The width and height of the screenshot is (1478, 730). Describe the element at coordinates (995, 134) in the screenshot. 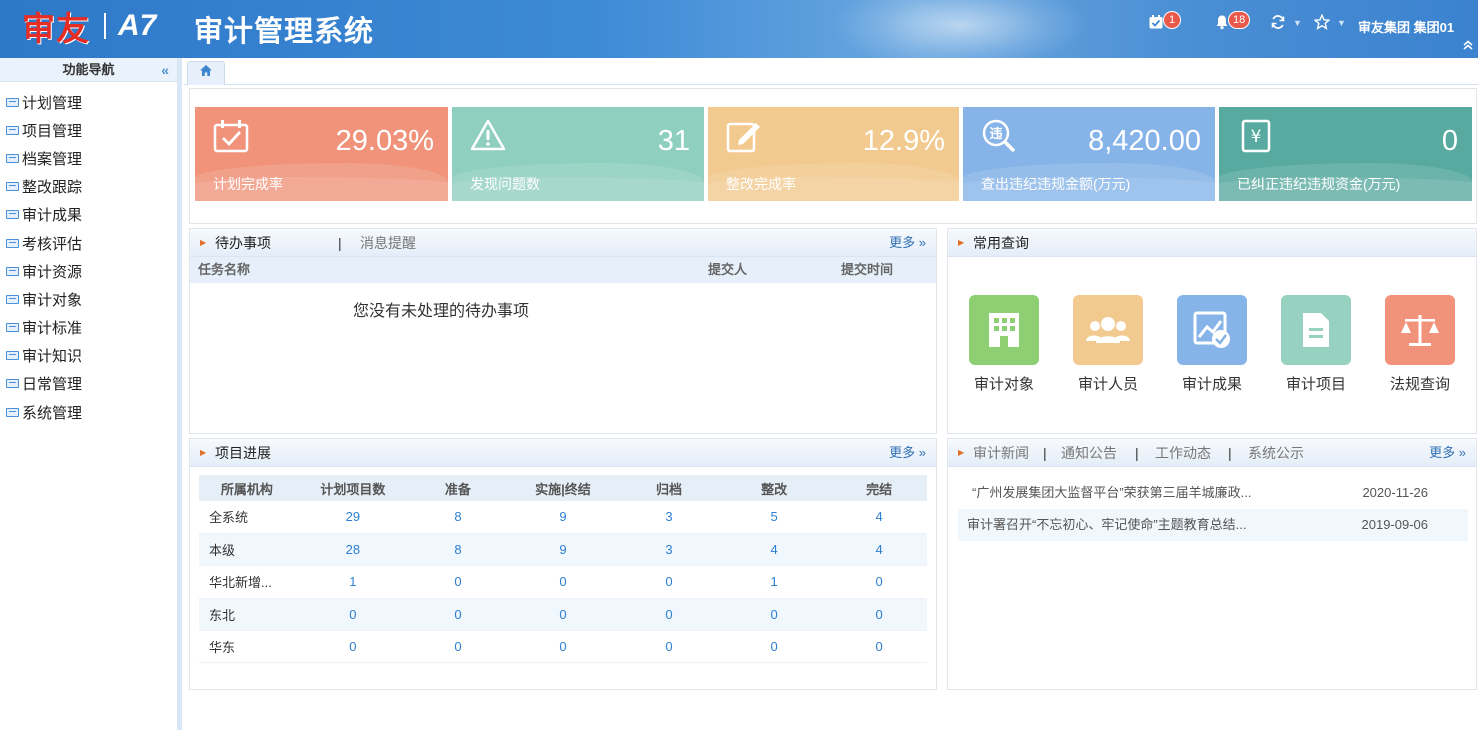

I see `svg-text: 违` at that location.